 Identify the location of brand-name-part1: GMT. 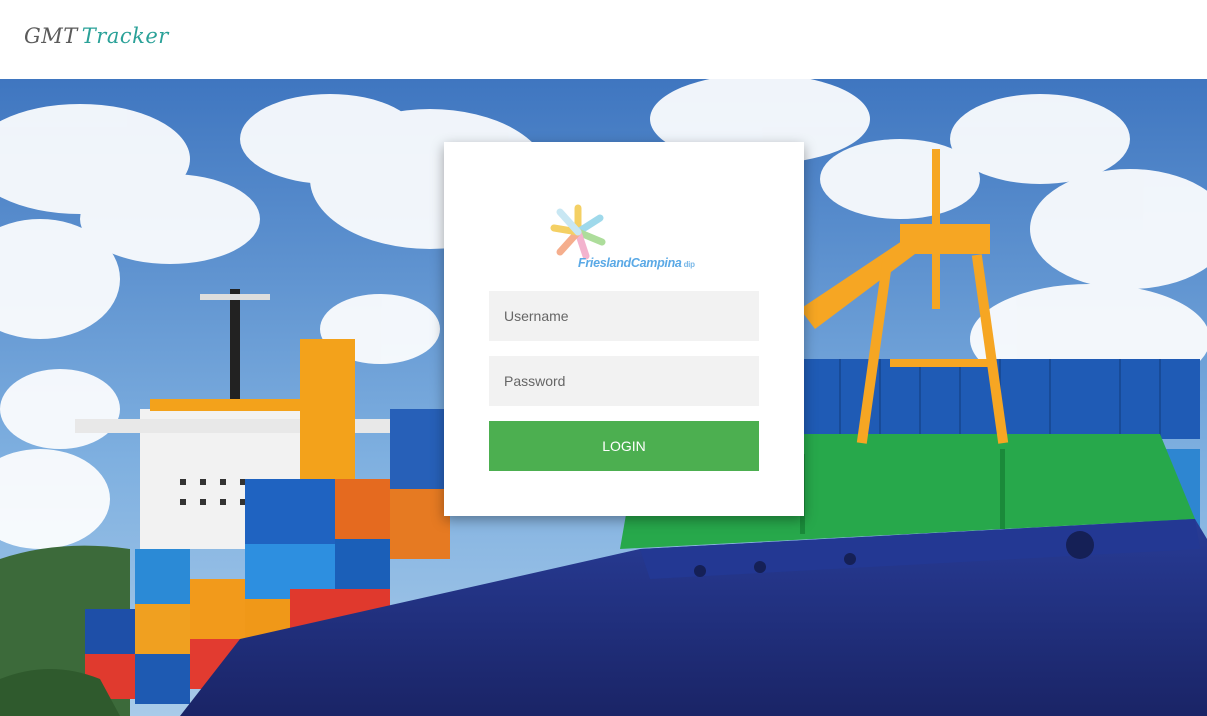
(51, 36).